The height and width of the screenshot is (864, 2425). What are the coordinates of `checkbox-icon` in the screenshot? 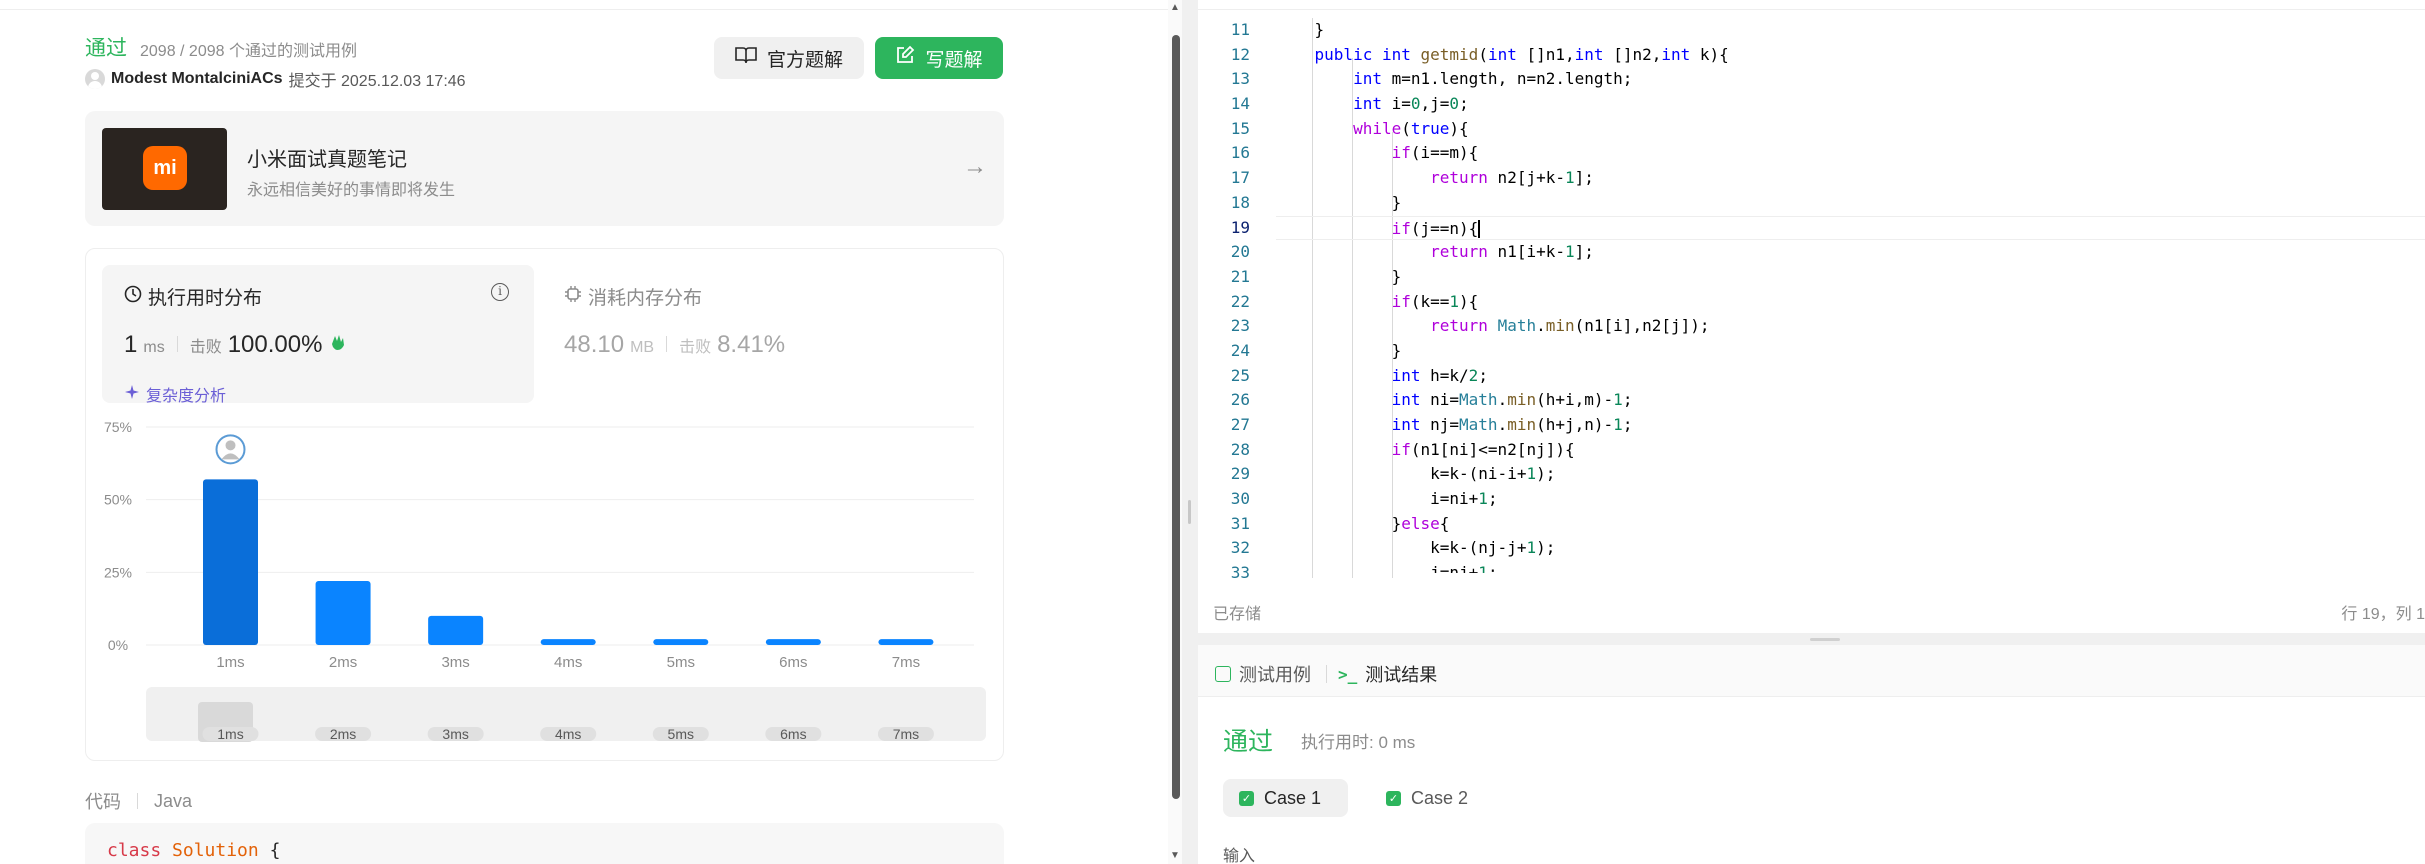 It's located at (1223, 674).